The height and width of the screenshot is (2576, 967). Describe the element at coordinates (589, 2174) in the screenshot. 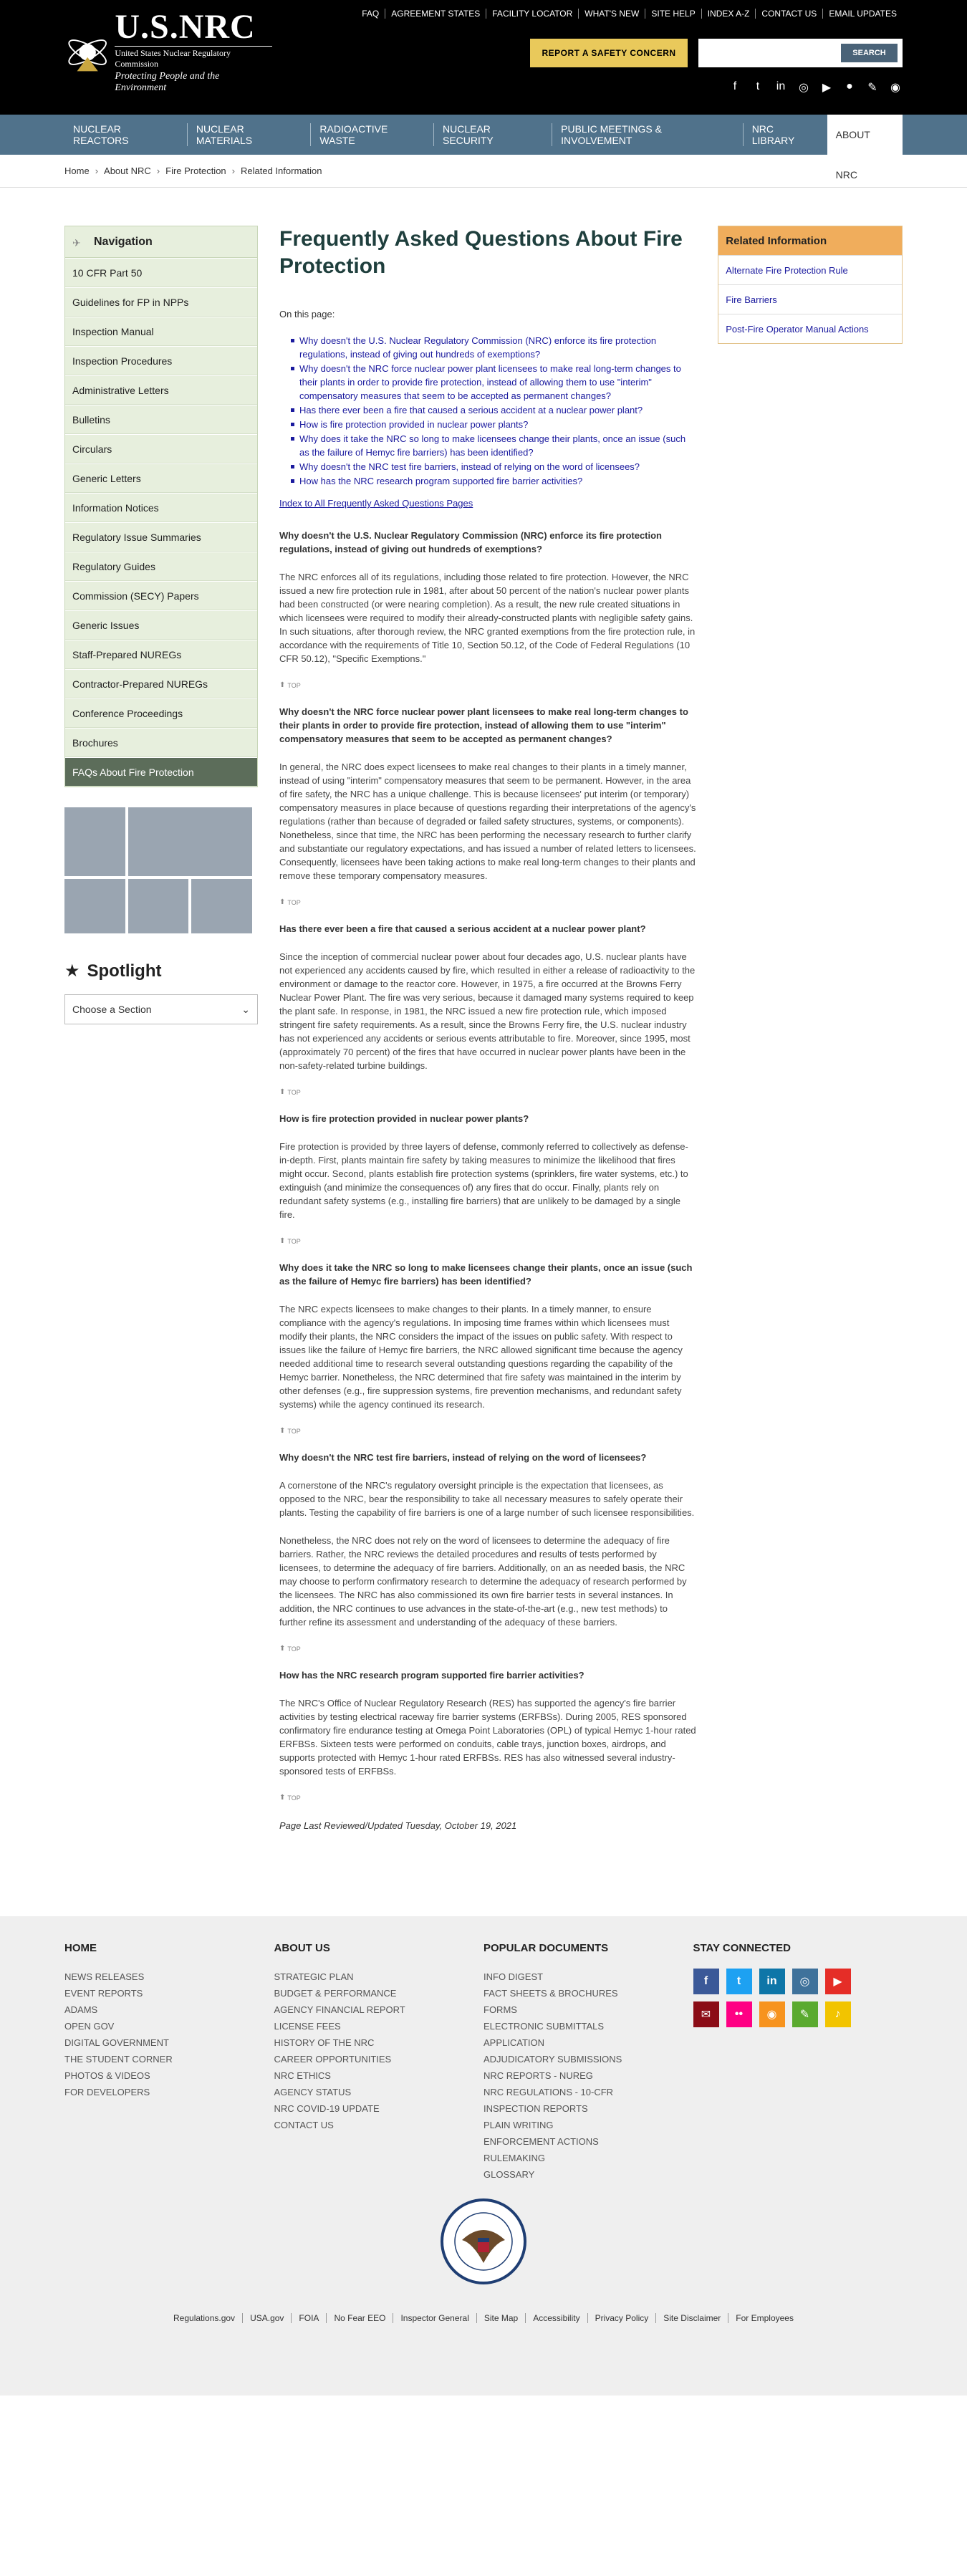

I see `footer-link: GLOSSARY` at that location.